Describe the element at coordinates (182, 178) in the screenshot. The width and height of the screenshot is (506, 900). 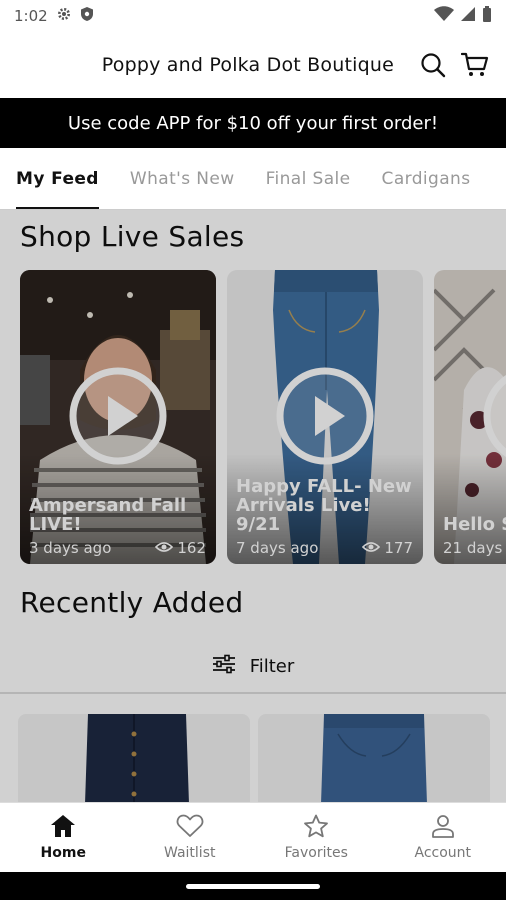
I see `tab-whats-new: What's New` at that location.